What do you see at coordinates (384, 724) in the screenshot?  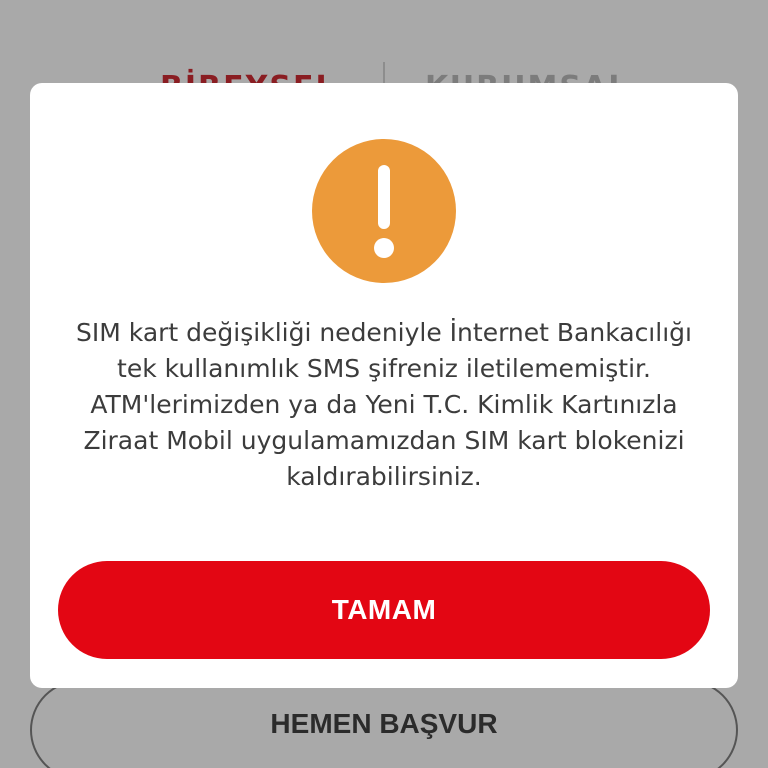 I see `apply-now-button: HEMEN BAŞVUR` at bounding box center [384, 724].